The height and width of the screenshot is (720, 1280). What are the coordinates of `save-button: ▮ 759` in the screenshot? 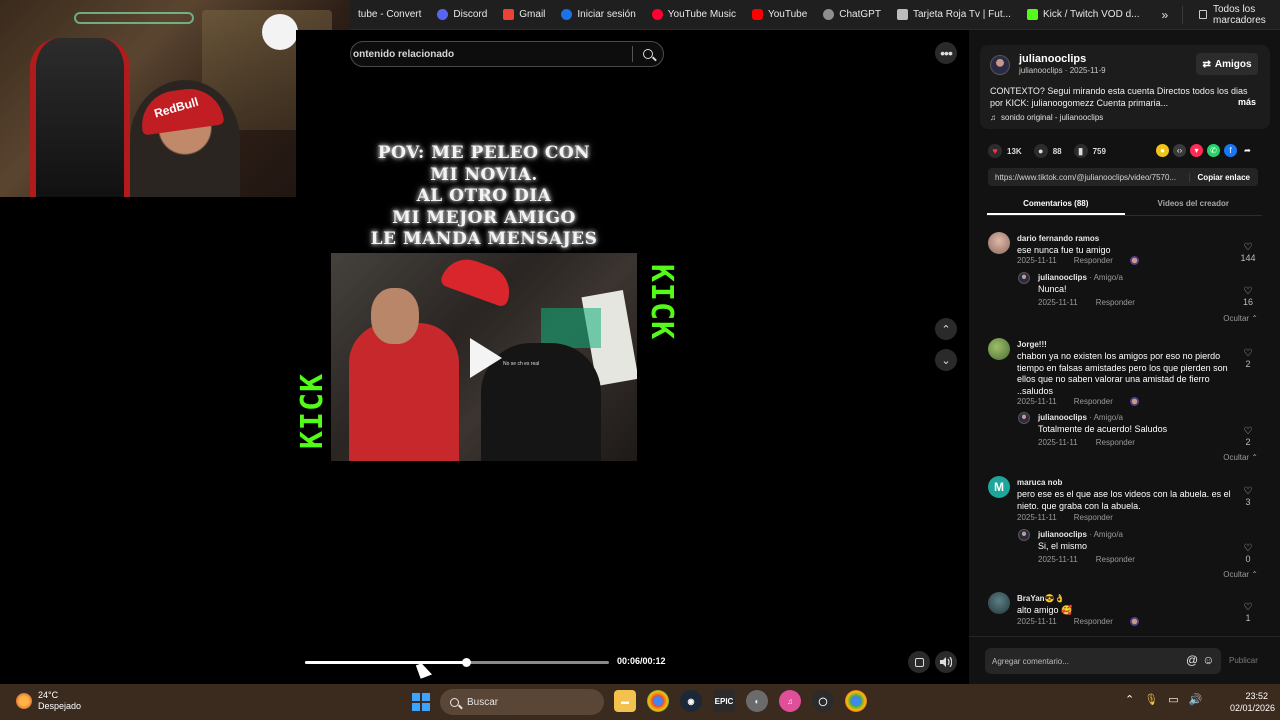 It's located at (1089, 151).